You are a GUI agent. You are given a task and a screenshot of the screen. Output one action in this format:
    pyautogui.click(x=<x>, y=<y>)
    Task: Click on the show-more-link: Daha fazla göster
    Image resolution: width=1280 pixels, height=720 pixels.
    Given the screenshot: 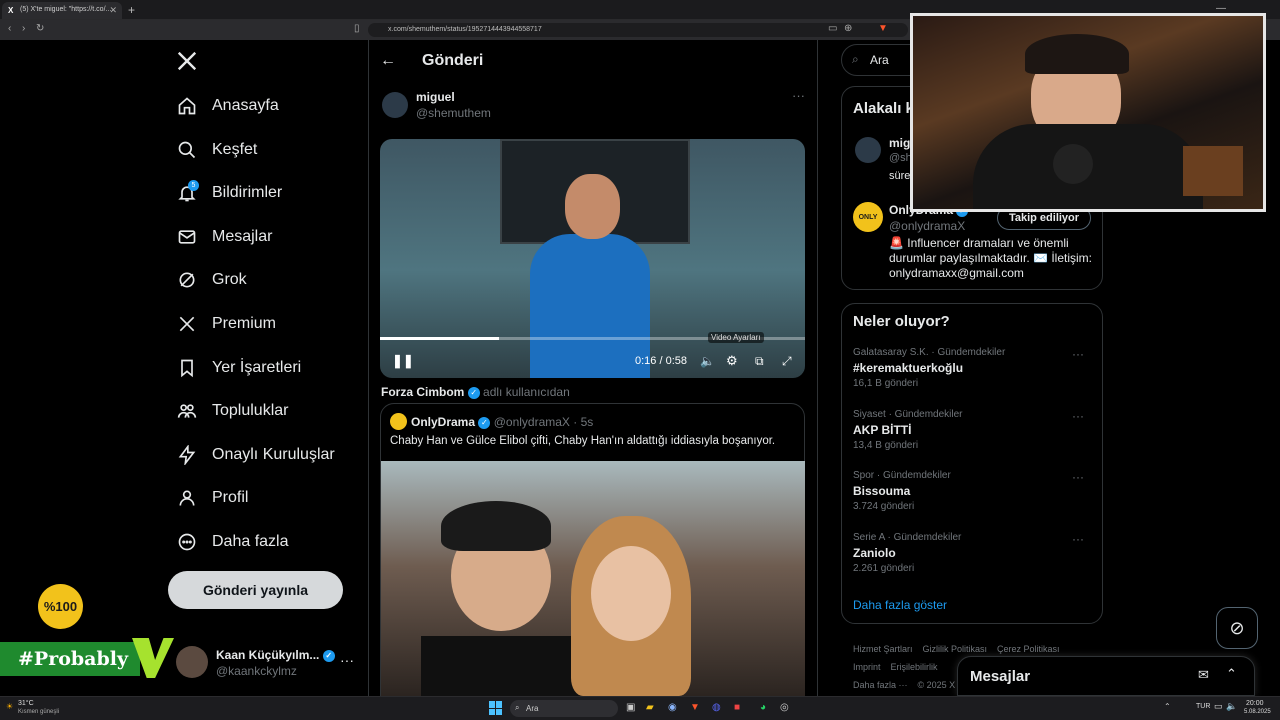 What is the action you would take?
    pyautogui.click(x=900, y=605)
    